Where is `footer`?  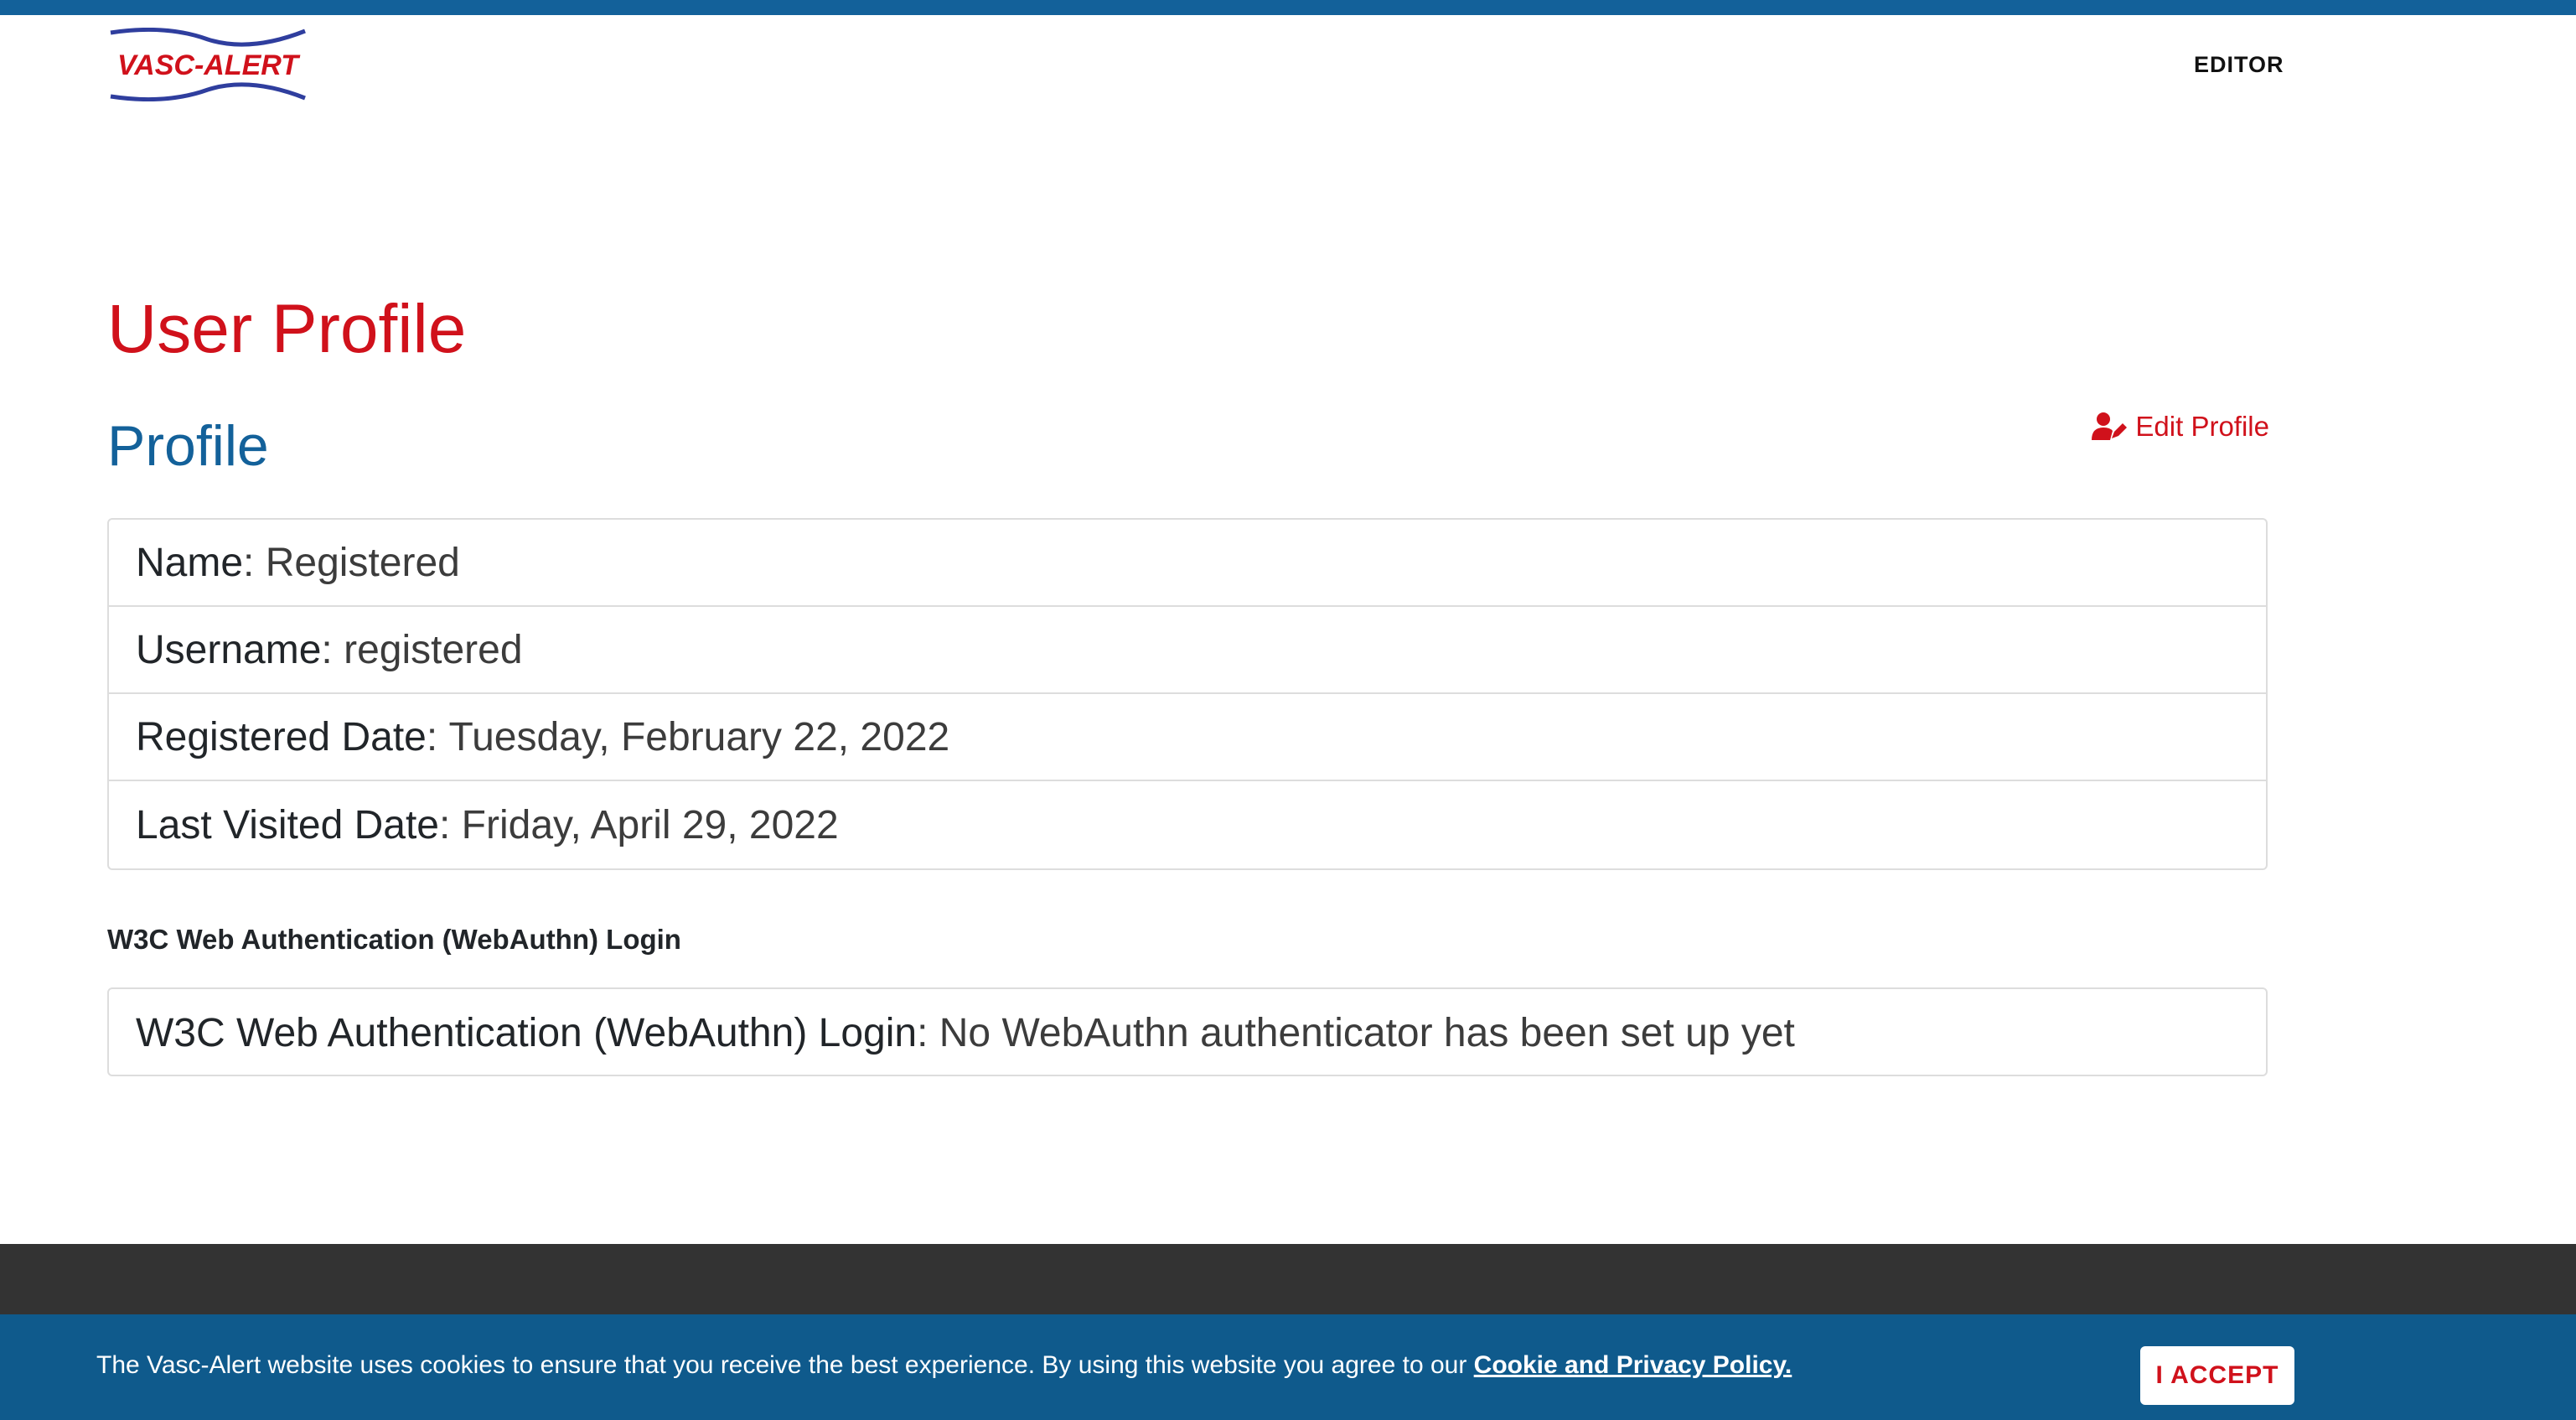
footer is located at coordinates (1288, 1279).